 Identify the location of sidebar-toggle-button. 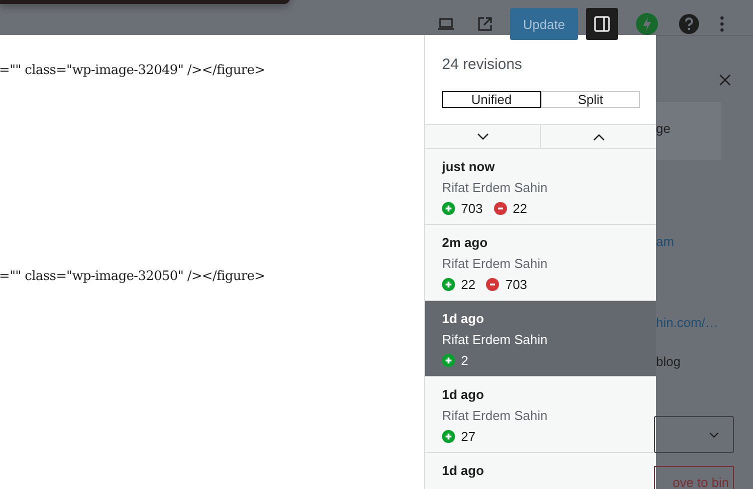
(602, 24).